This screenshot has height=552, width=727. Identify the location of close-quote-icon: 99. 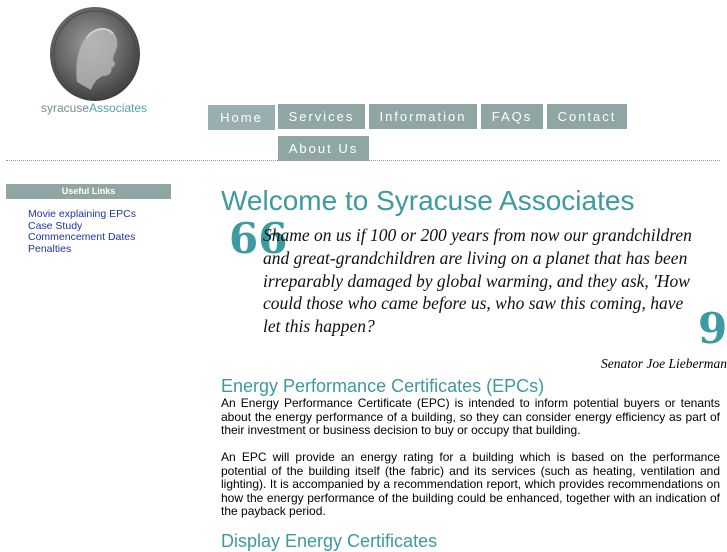
(712, 328).